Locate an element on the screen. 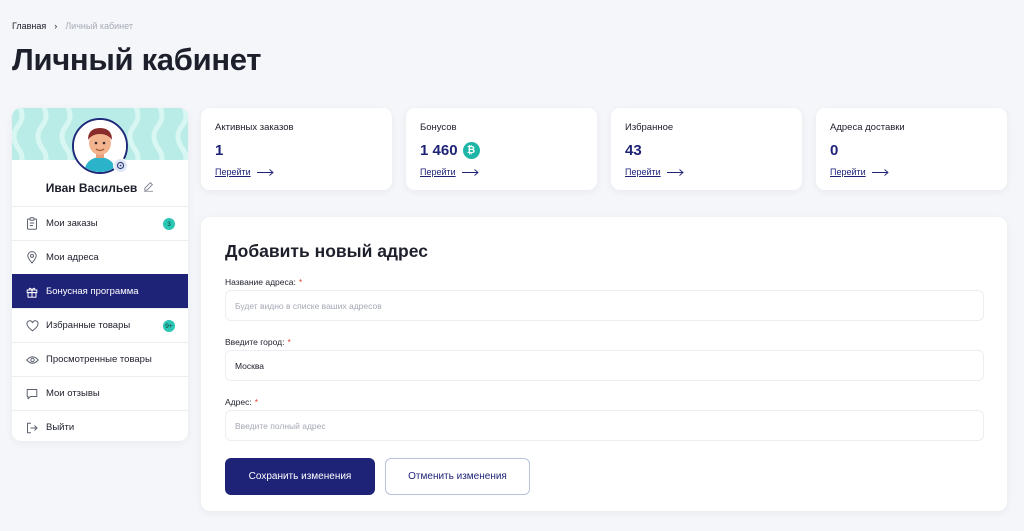  stat-card-bonuses: Бонусов 1 460 ₿ Перейти is located at coordinates (501, 149).